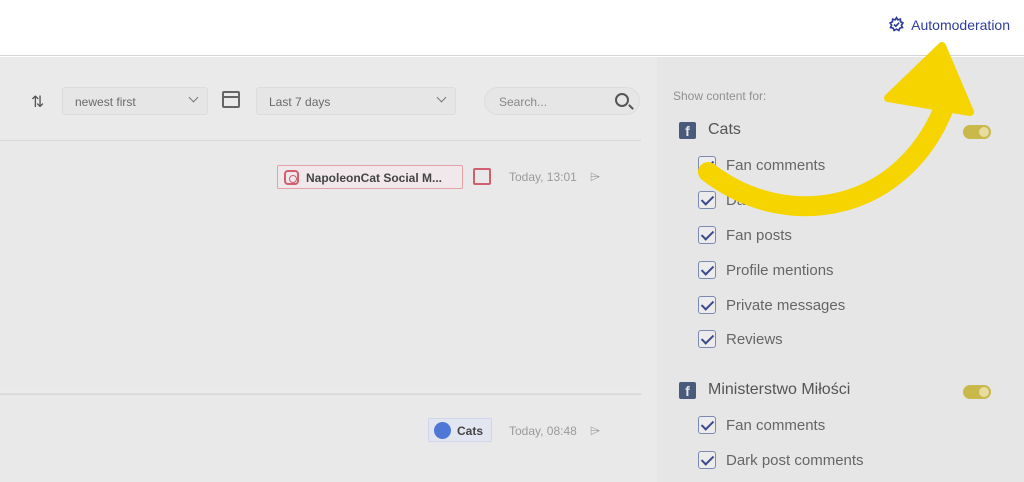 Image resolution: width=1024 pixels, height=482 pixels. What do you see at coordinates (37, 102) in the screenshot?
I see `sort-icon: ⇅` at bounding box center [37, 102].